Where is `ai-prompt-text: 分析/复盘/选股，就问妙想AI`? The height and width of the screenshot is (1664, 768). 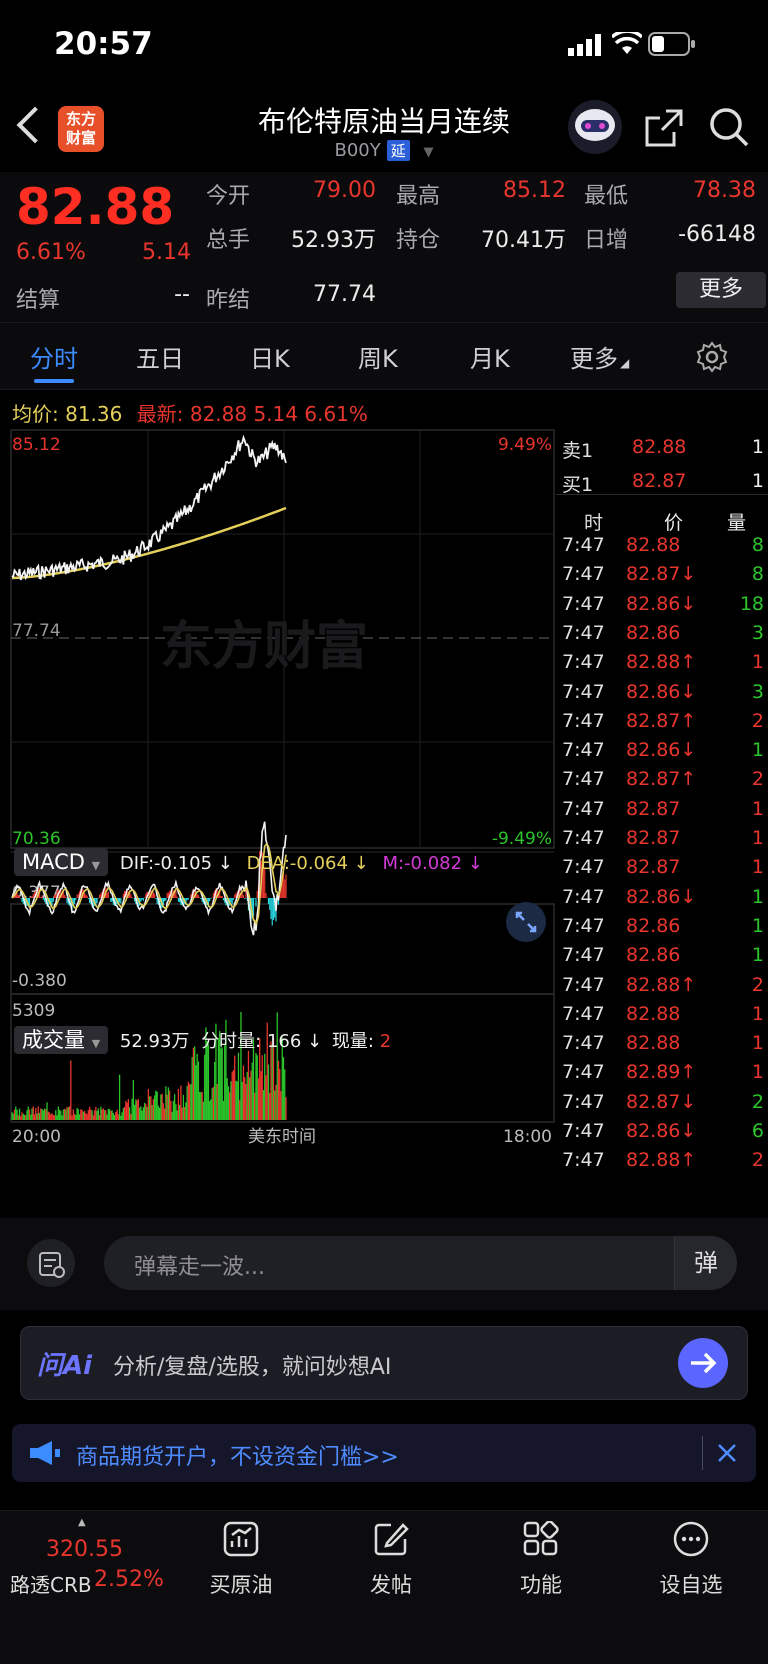 ai-prompt-text: 分析/复盘/选股，就问妙想AI is located at coordinates (252, 1367).